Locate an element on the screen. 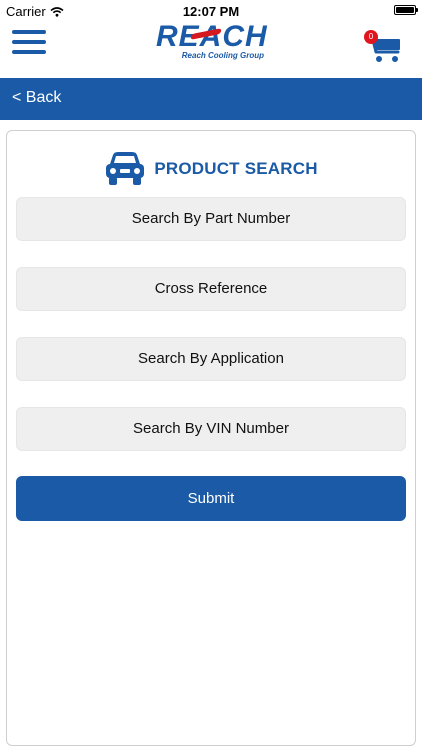 This screenshot has width=422, height=750. logo-text: REACH is located at coordinates (212, 36).